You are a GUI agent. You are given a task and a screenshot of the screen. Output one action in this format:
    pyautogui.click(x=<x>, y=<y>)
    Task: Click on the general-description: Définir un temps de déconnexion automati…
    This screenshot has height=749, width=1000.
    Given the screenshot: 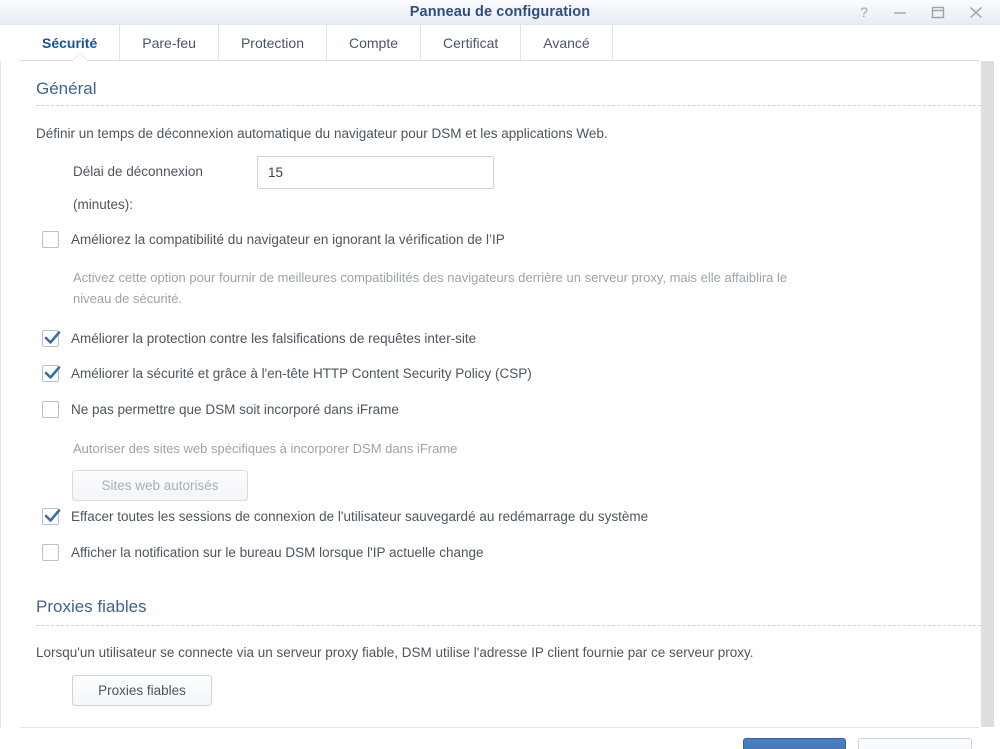 What is the action you would take?
    pyautogui.click(x=322, y=133)
    